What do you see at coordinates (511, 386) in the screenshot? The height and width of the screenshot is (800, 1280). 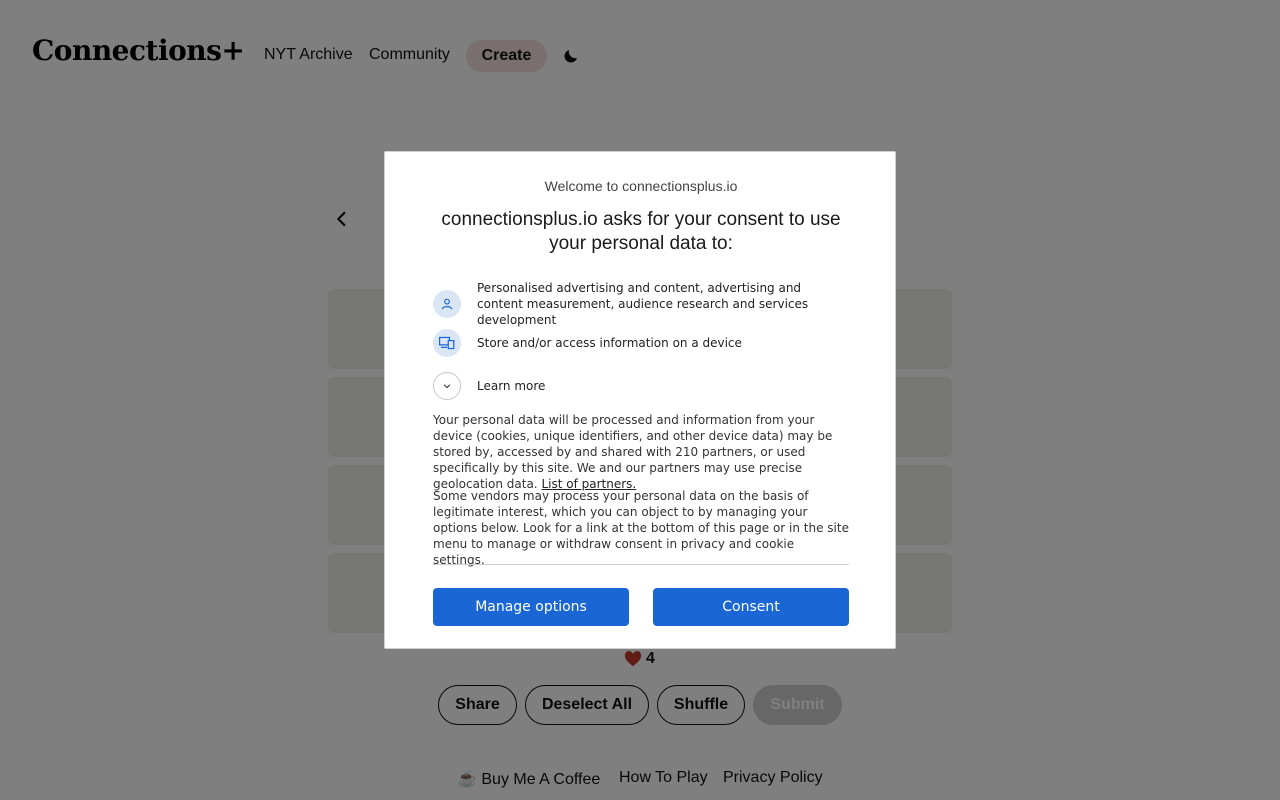 I see `learn-more-label: Learn more` at bounding box center [511, 386].